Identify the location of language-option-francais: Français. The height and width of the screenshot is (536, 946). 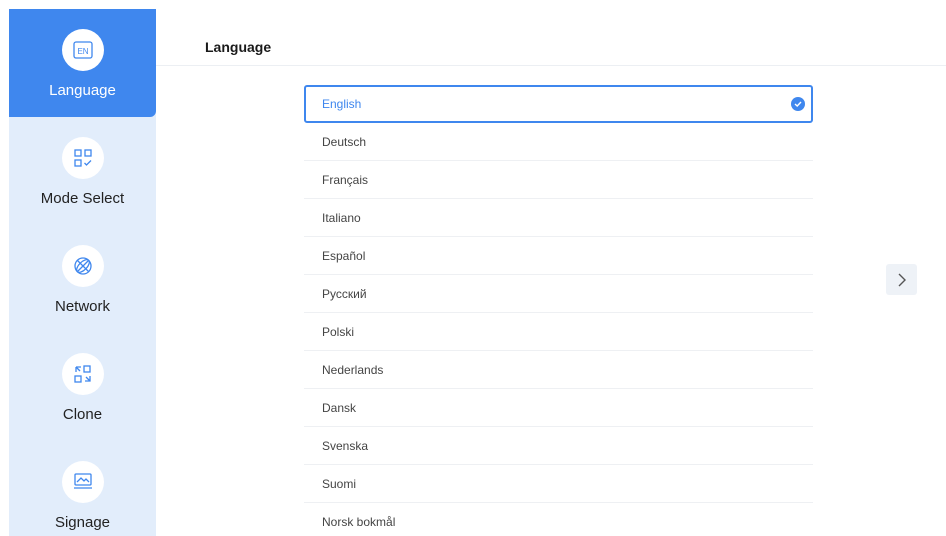
(558, 180).